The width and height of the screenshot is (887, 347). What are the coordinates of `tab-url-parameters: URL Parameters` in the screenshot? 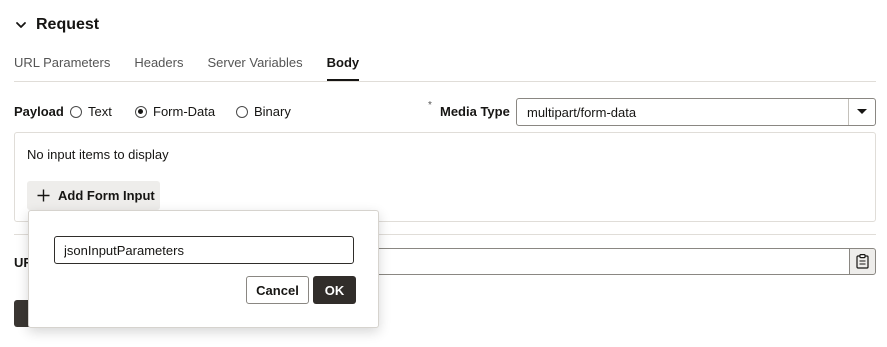 It's located at (62, 67).